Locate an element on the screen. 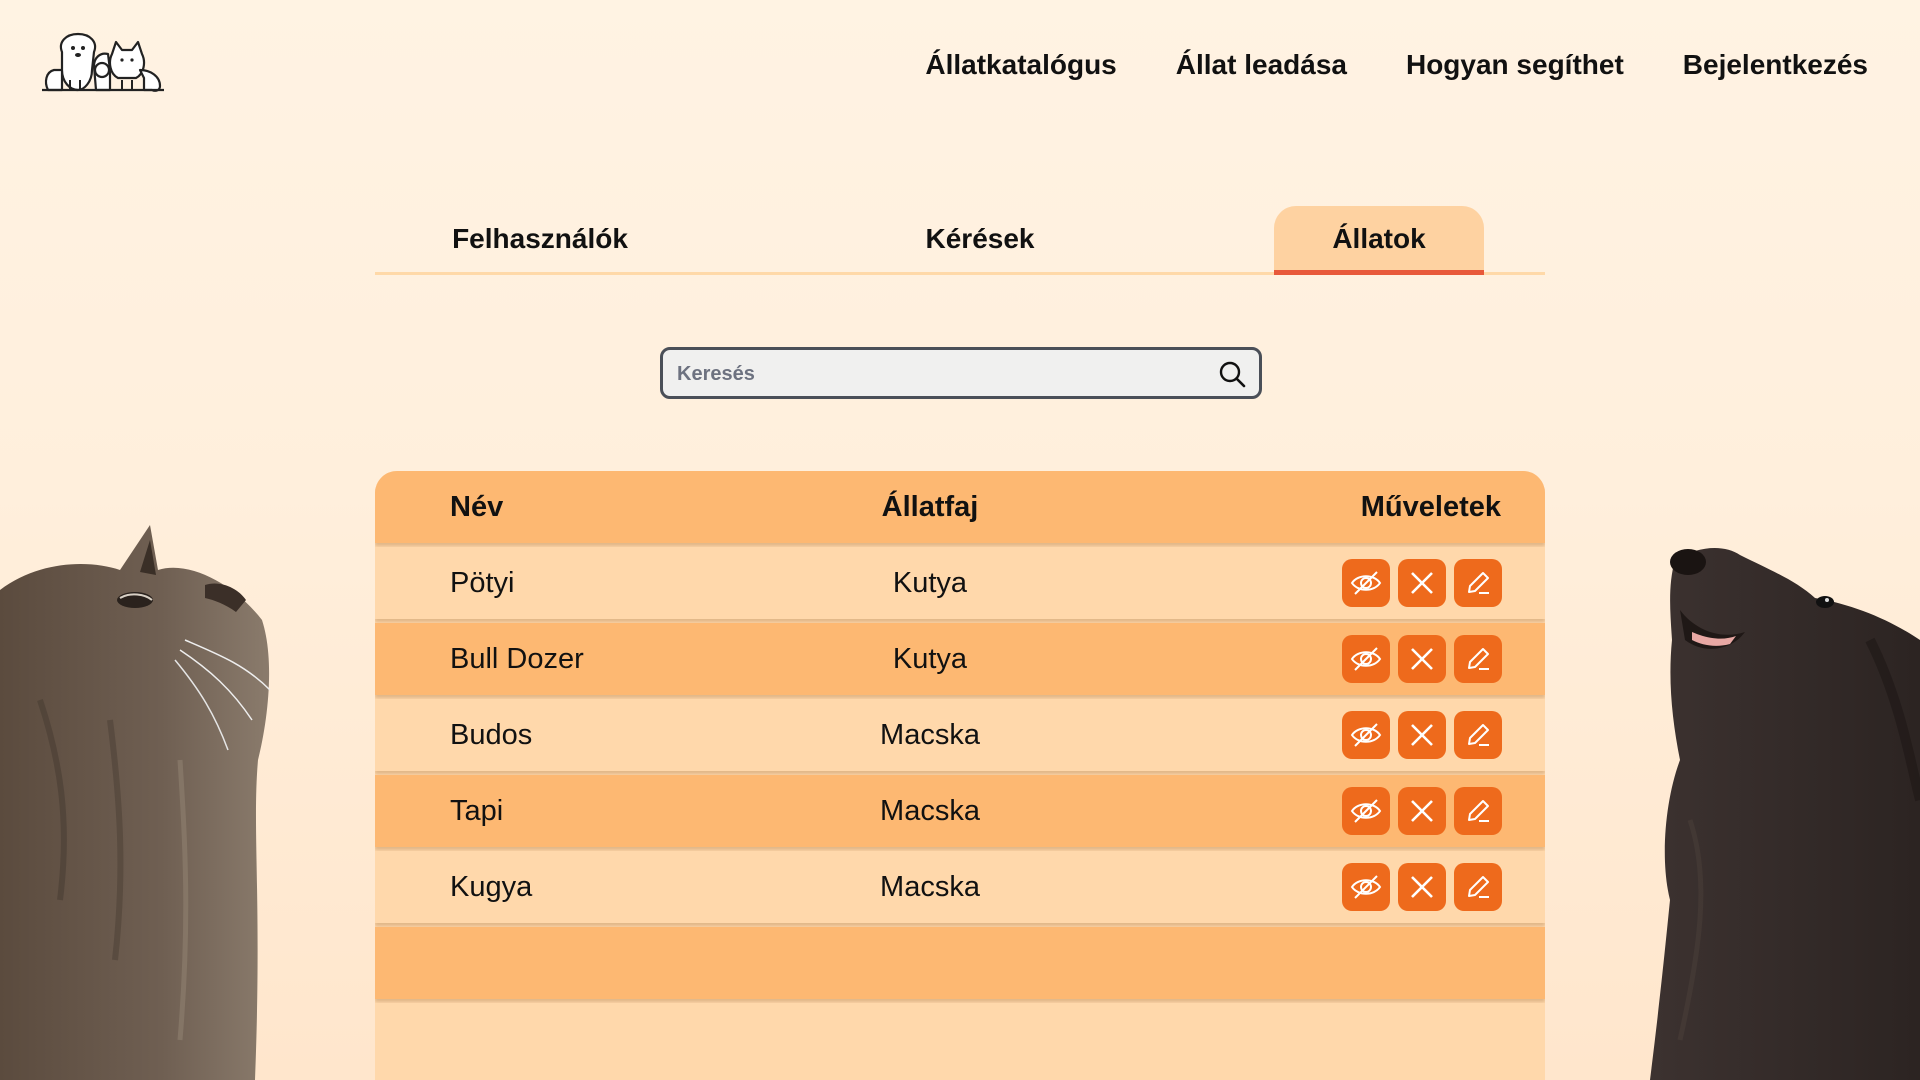 The width and height of the screenshot is (1920, 1080). header-actions: Műveletek is located at coordinates (1430, 507).